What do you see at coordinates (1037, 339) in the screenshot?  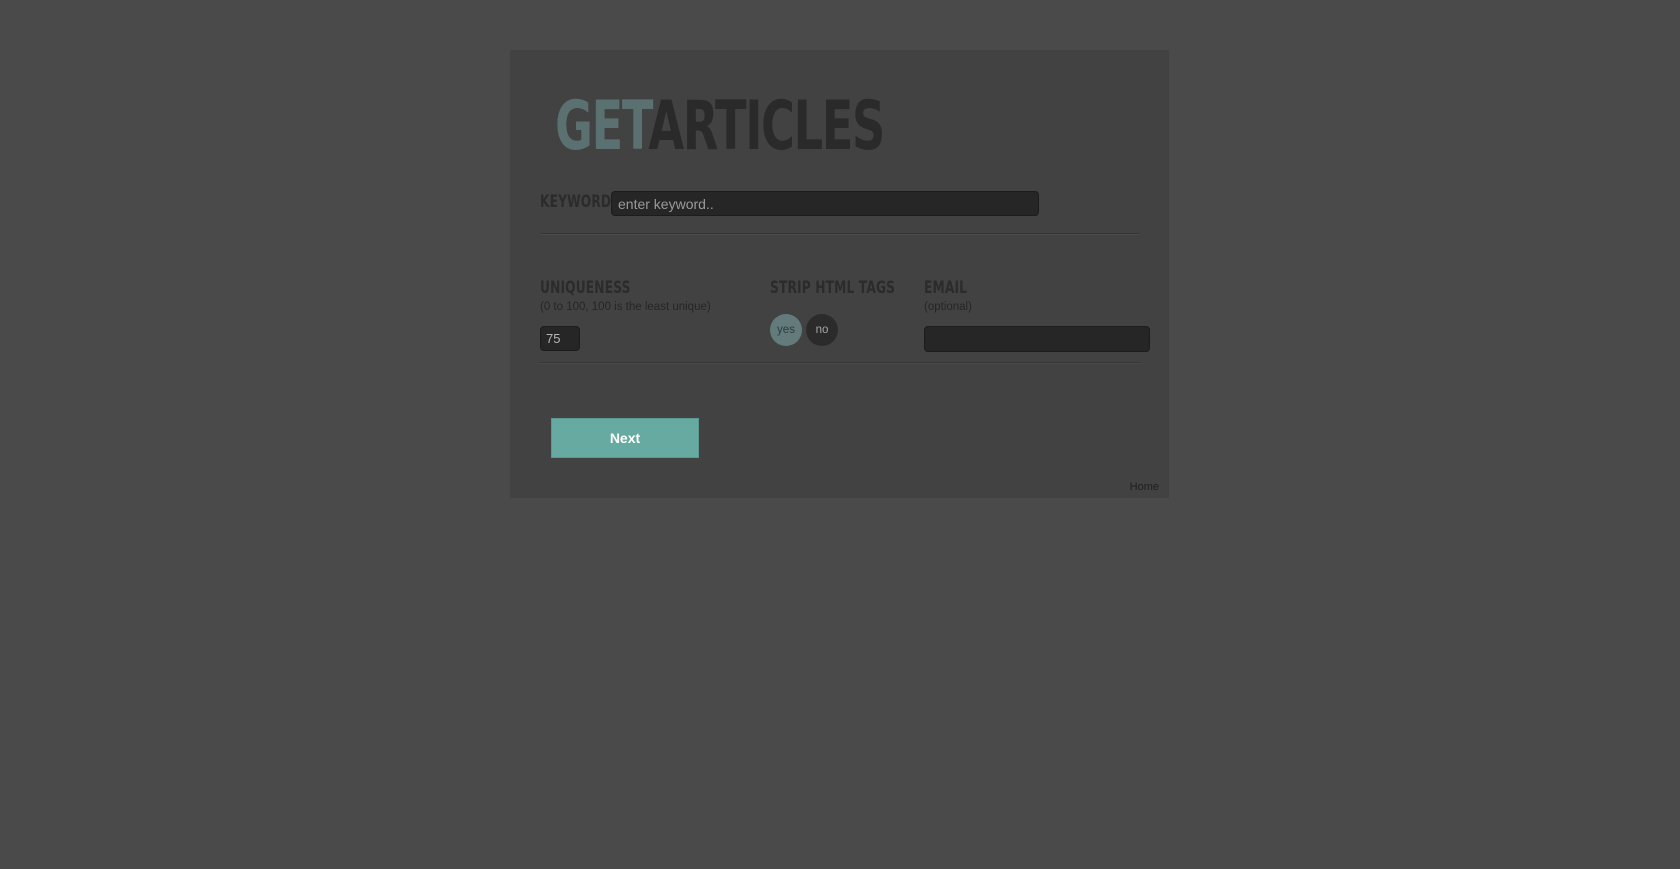 I see `email-input` at bounding box center [1037, 339].